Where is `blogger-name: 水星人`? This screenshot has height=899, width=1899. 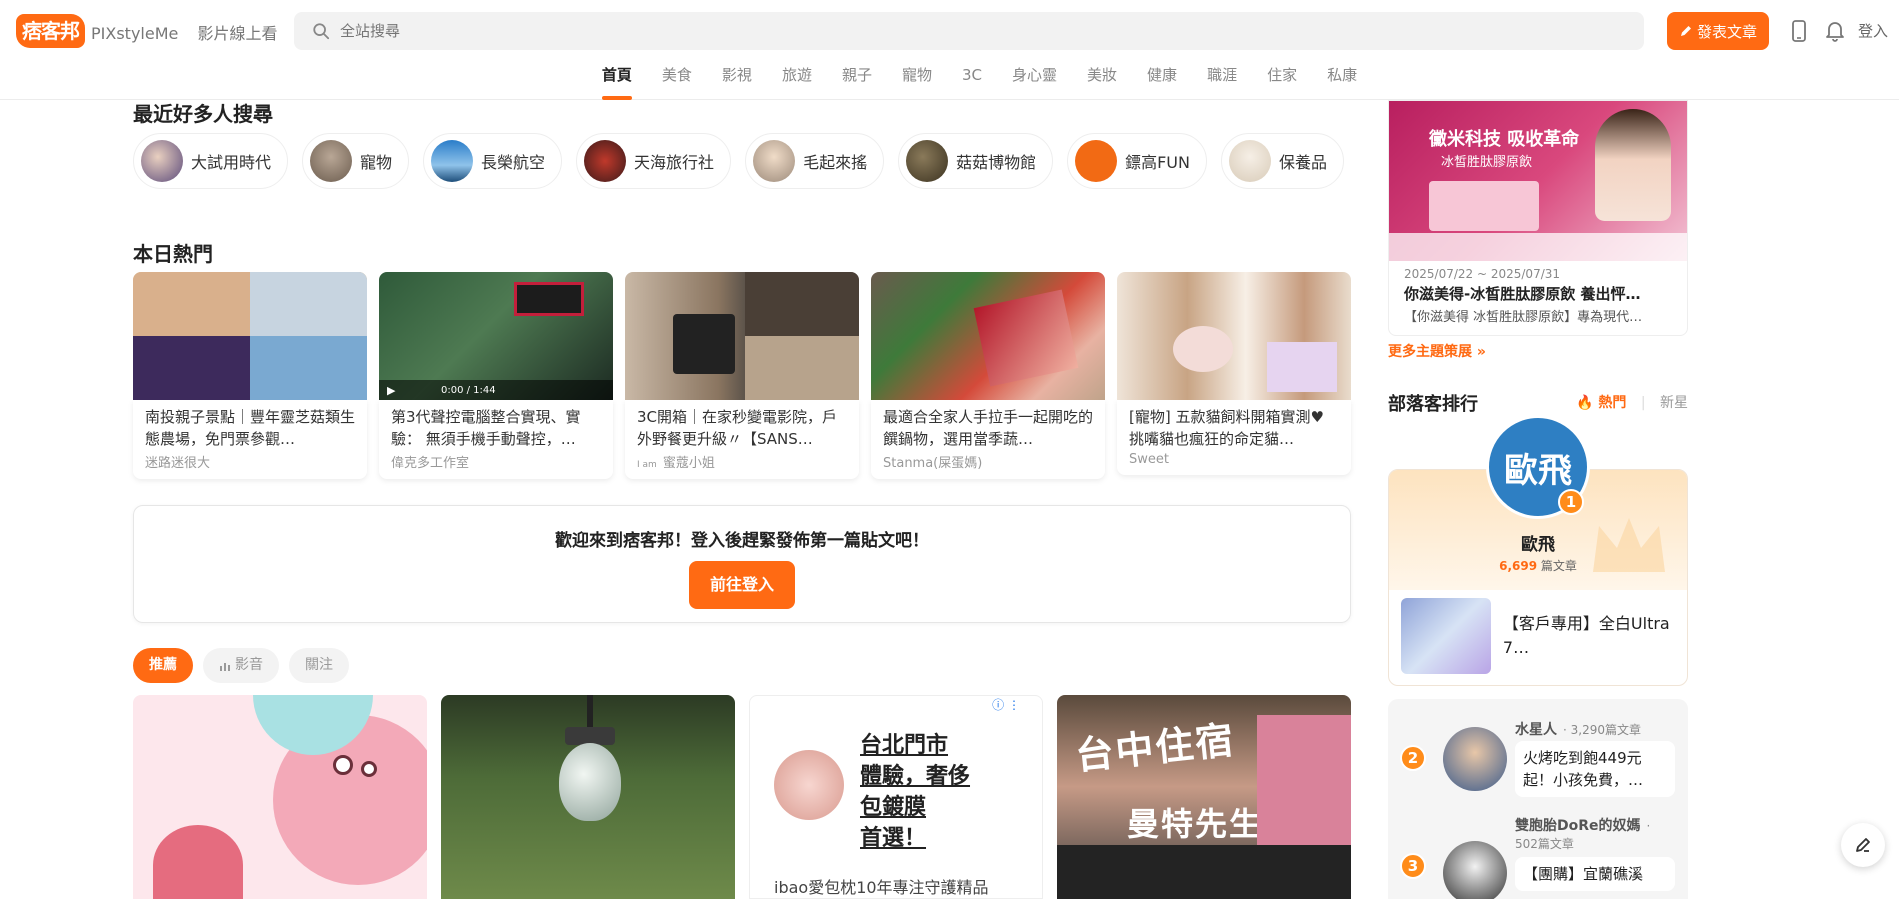 blogger-name: 水星人 is located at coordinates (1536, 730).